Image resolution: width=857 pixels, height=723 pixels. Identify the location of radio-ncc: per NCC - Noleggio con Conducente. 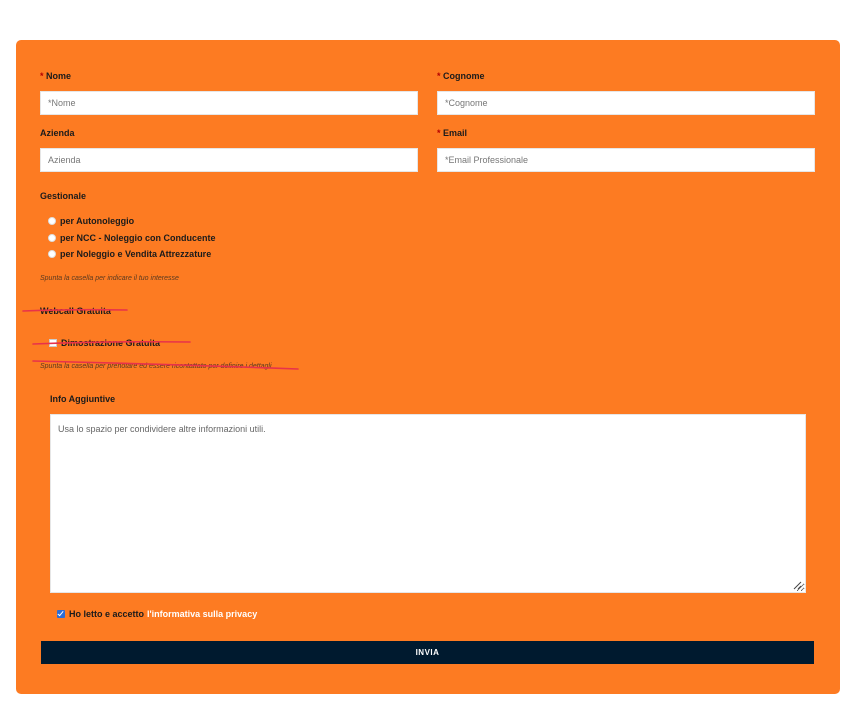
(132, 238).